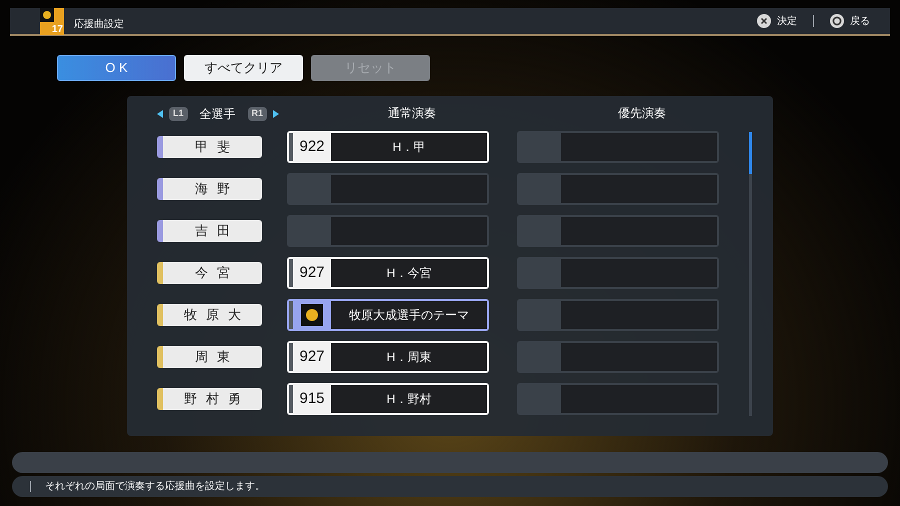  Describe the element at coordinates (209, 273) in the screenshot. I see `player-name-tag: 今宮` at that location.